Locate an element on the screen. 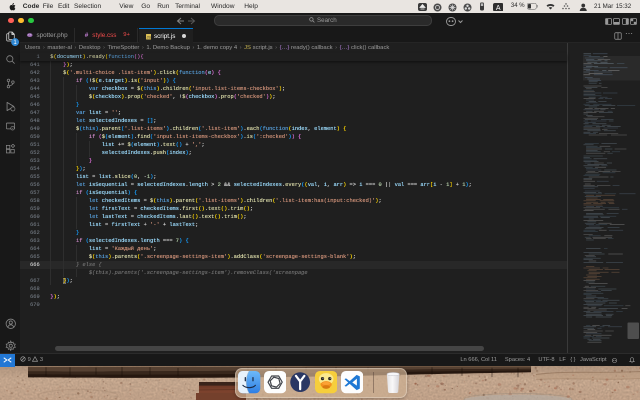  svg-text: JS is located at coordinates (148, 38).